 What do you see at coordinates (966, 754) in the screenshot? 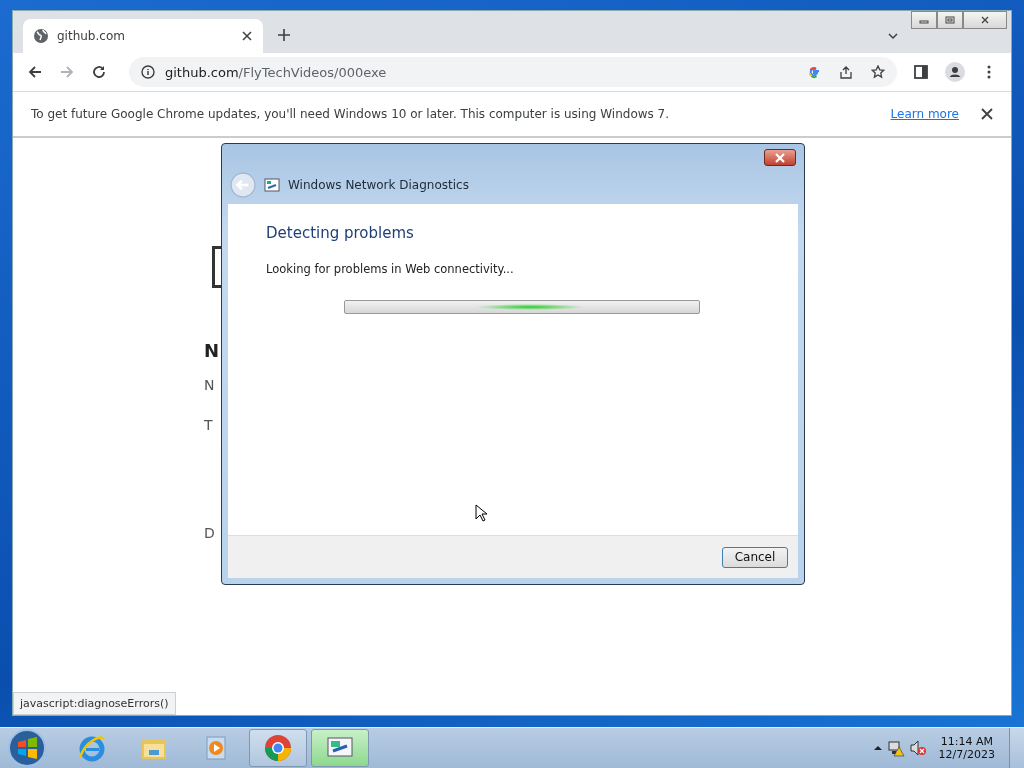
I see `clock-date: 12/7/2023` at bounding box center [966, 754].